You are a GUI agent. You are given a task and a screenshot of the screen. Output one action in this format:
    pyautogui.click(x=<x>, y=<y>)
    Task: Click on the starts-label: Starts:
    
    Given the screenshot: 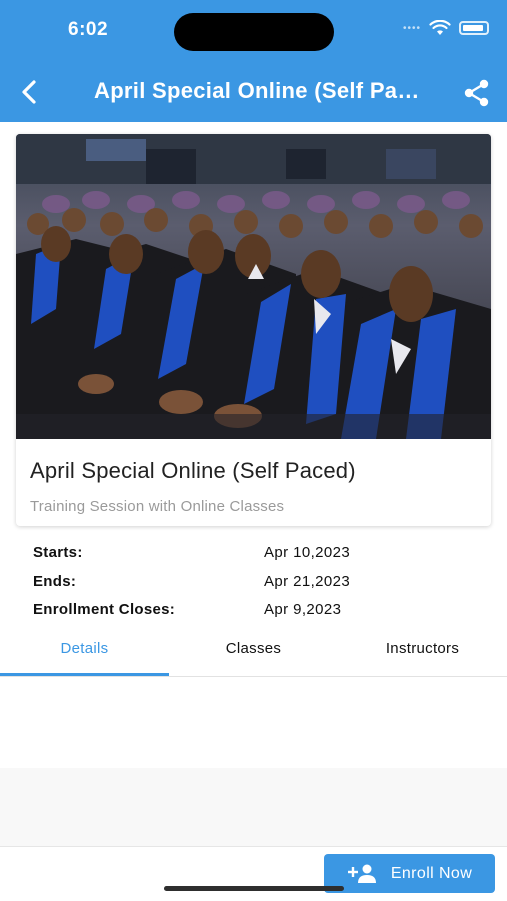 What is the action you would take?
    pyautogui.click(x=58, y=552)
    